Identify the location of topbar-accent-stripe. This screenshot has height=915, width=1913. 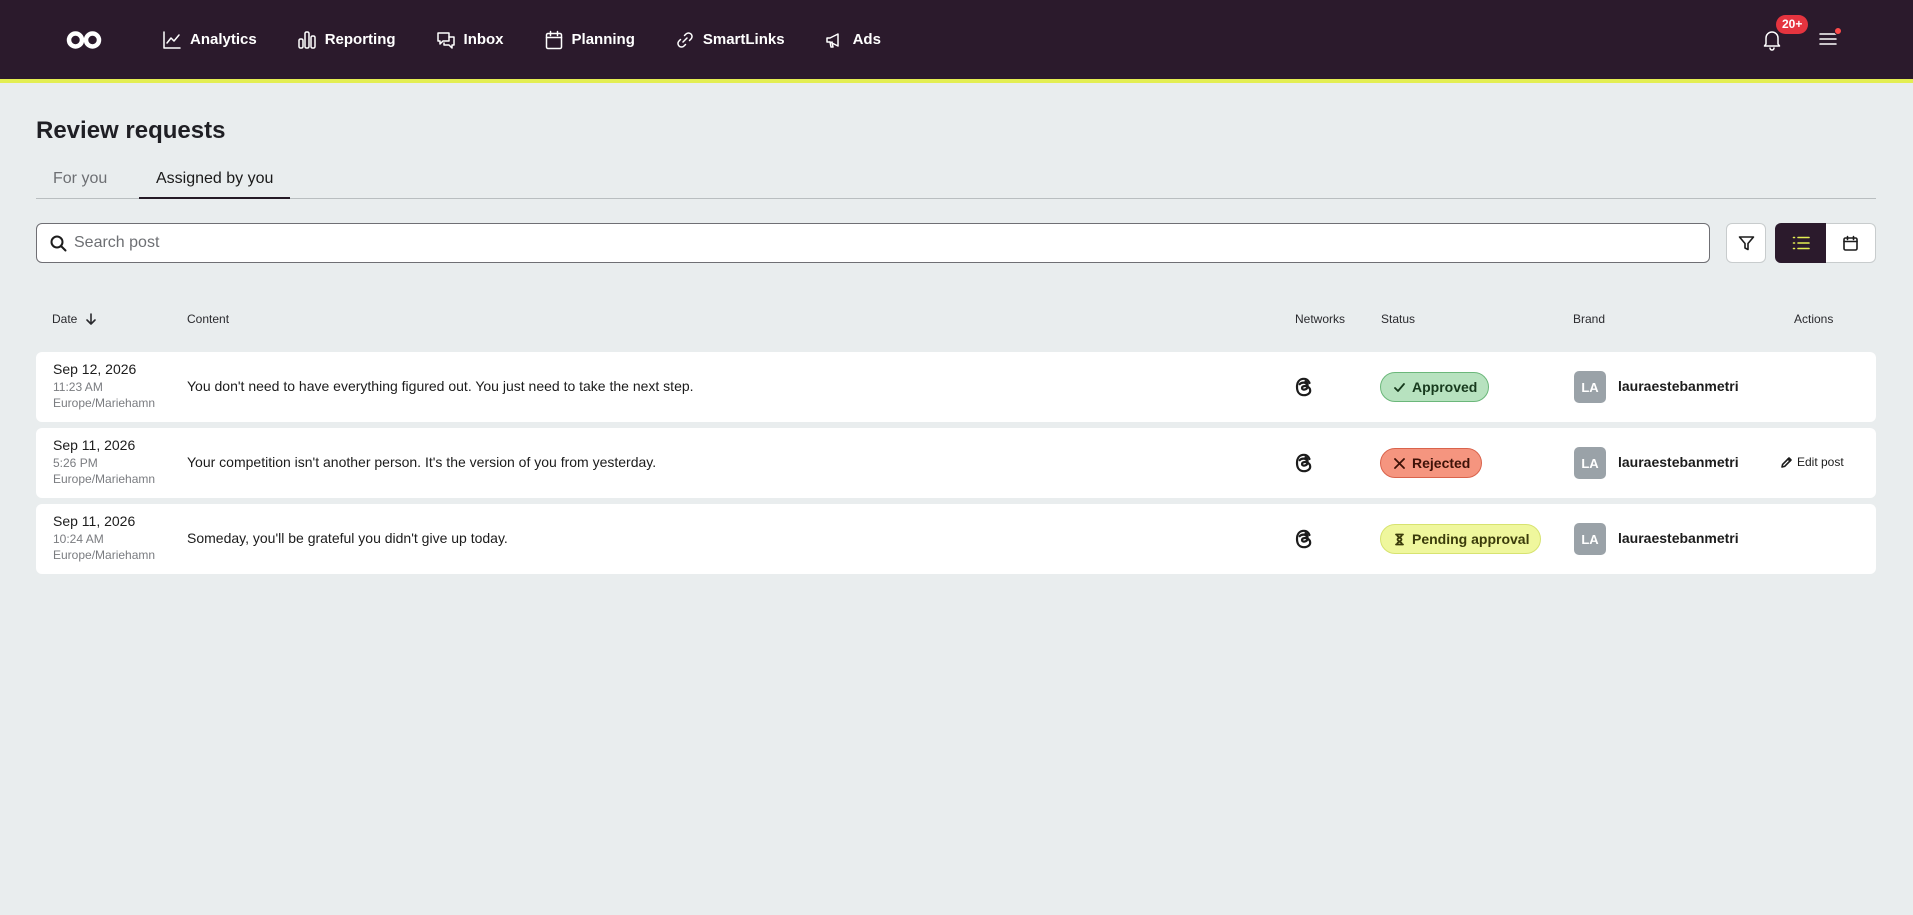
(956, 81).